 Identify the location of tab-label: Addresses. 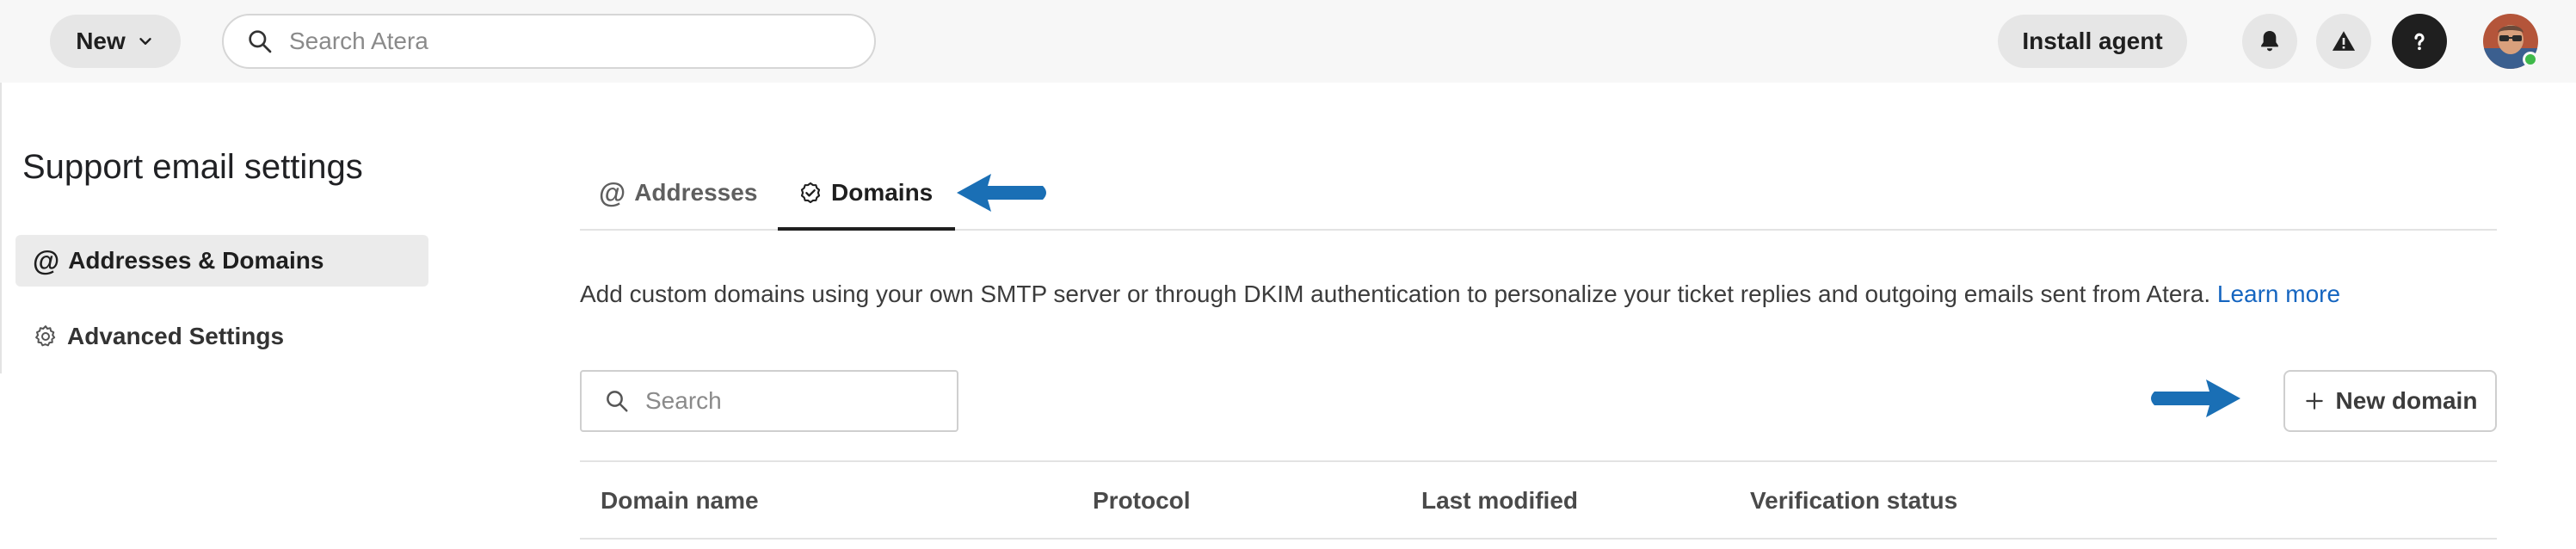
(696, 192).